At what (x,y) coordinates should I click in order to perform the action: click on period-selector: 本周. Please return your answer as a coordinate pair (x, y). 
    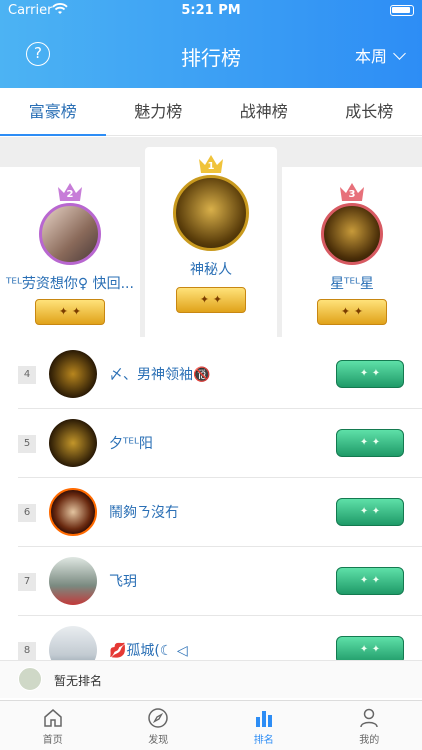
    Looking at the image, I should click on (380, 55).